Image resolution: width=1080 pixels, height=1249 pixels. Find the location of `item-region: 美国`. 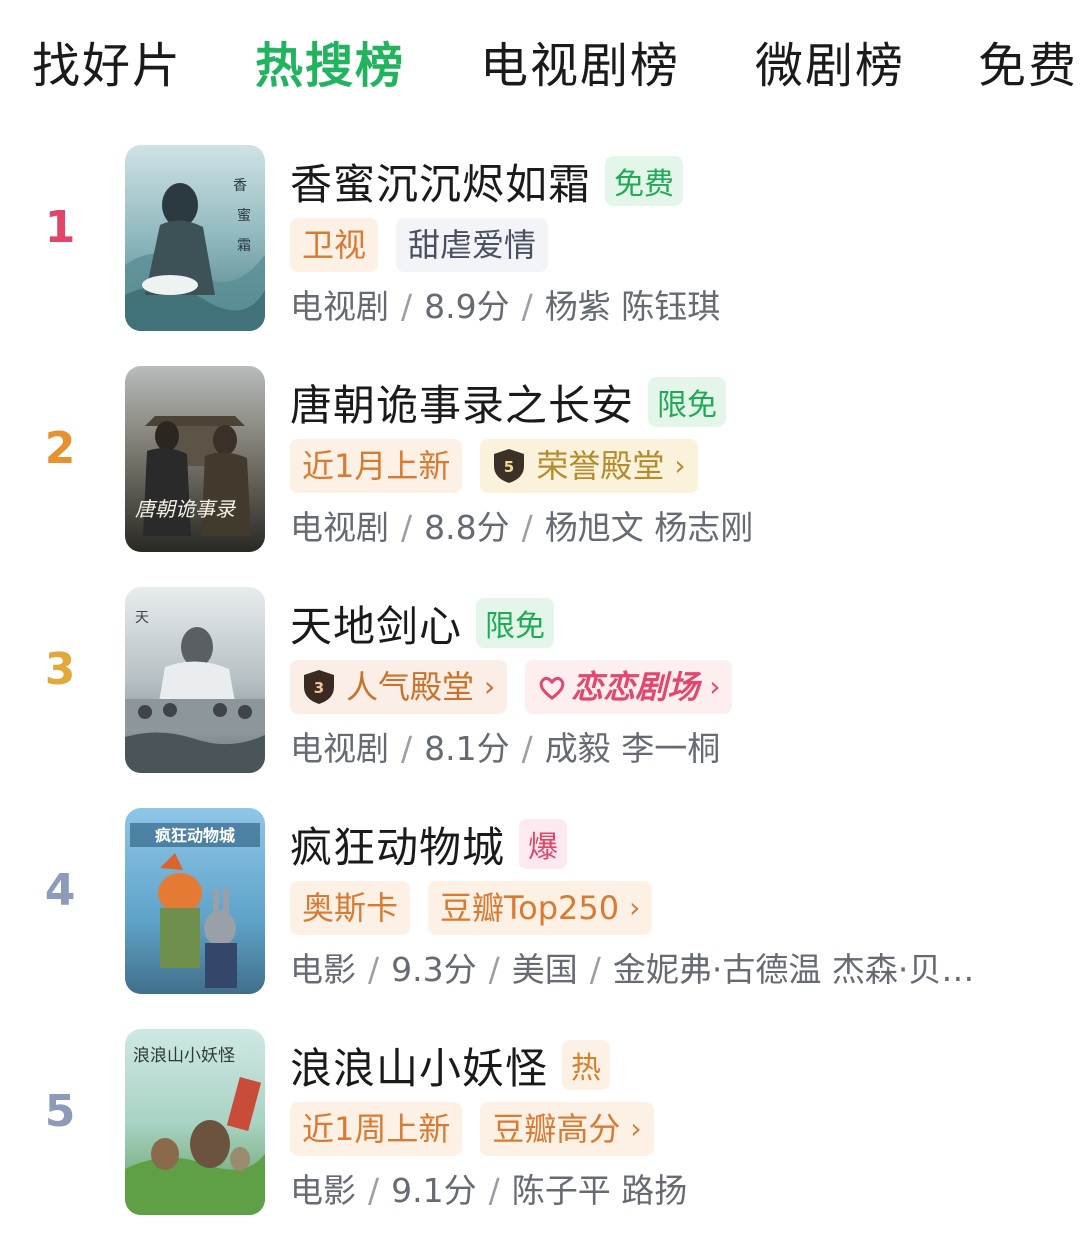

item-region: 美国 is located at coordinates (544, 969).